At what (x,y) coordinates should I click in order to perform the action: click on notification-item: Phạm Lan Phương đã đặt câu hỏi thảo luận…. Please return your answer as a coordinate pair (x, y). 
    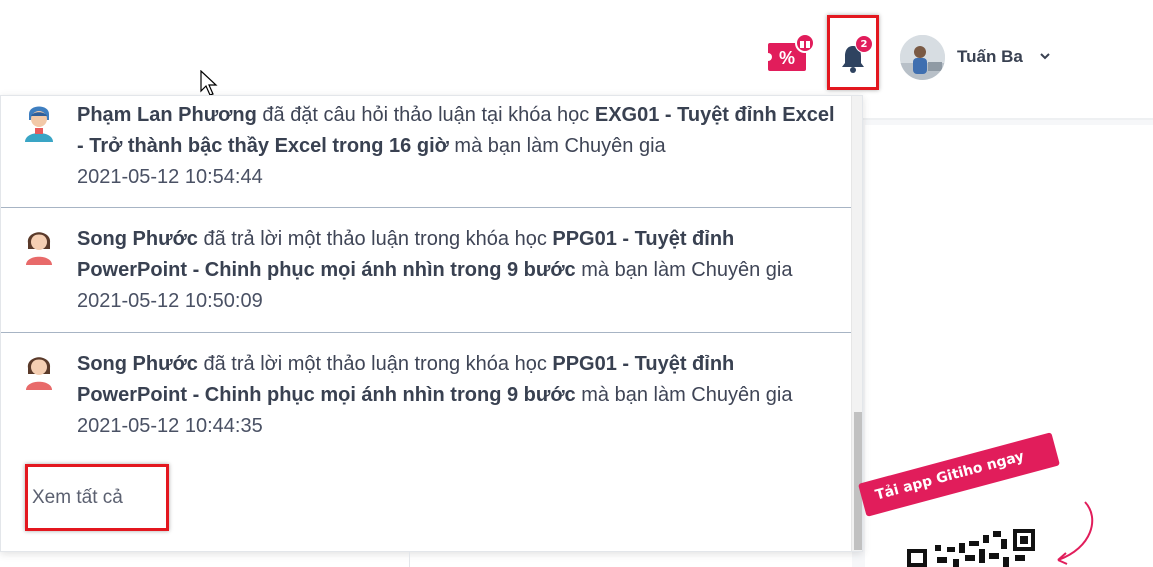
    Looking at the image, I should click on (426, 152).